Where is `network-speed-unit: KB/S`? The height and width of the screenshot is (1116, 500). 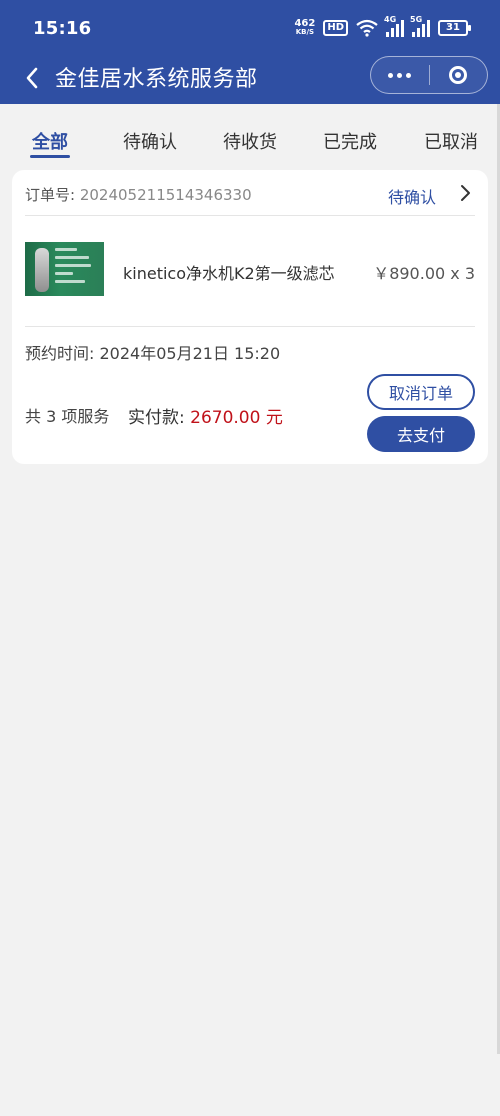
network-speed-unit: KB/S is located at coordinates (305, 32).